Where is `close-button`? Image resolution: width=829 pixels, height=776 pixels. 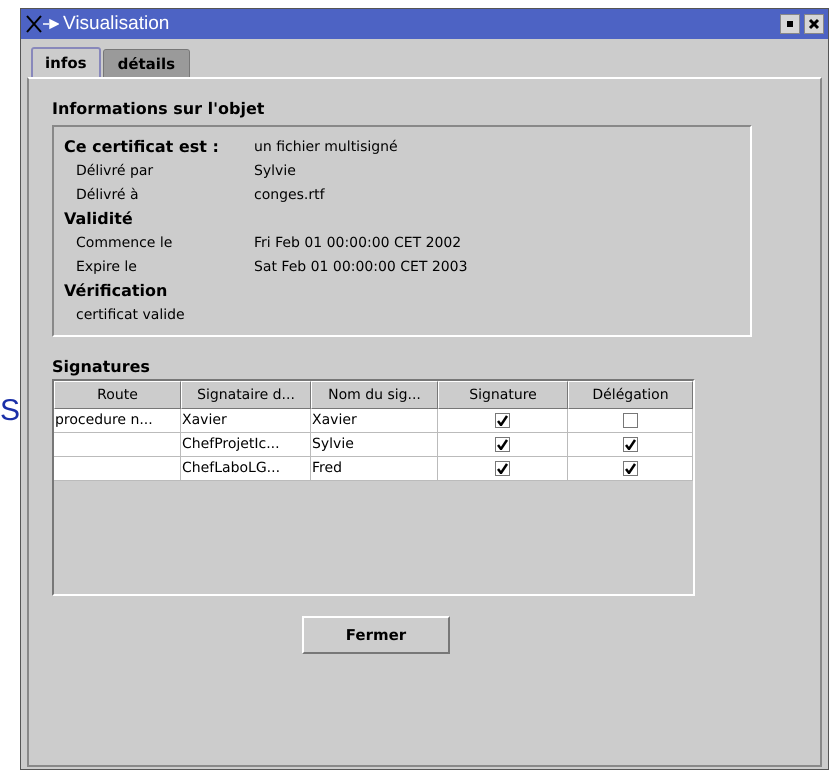
close-button is located at coordinates (814, 24).